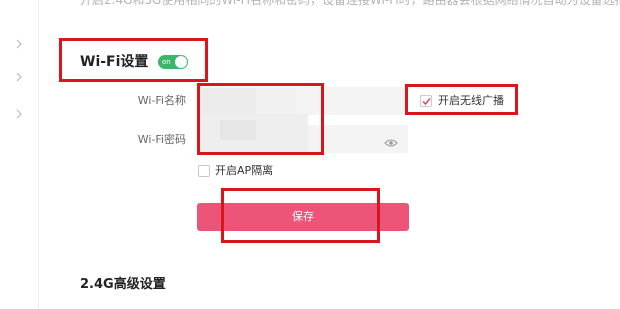  I want to click on ap-isolation-checkbox, so click(204, 171).